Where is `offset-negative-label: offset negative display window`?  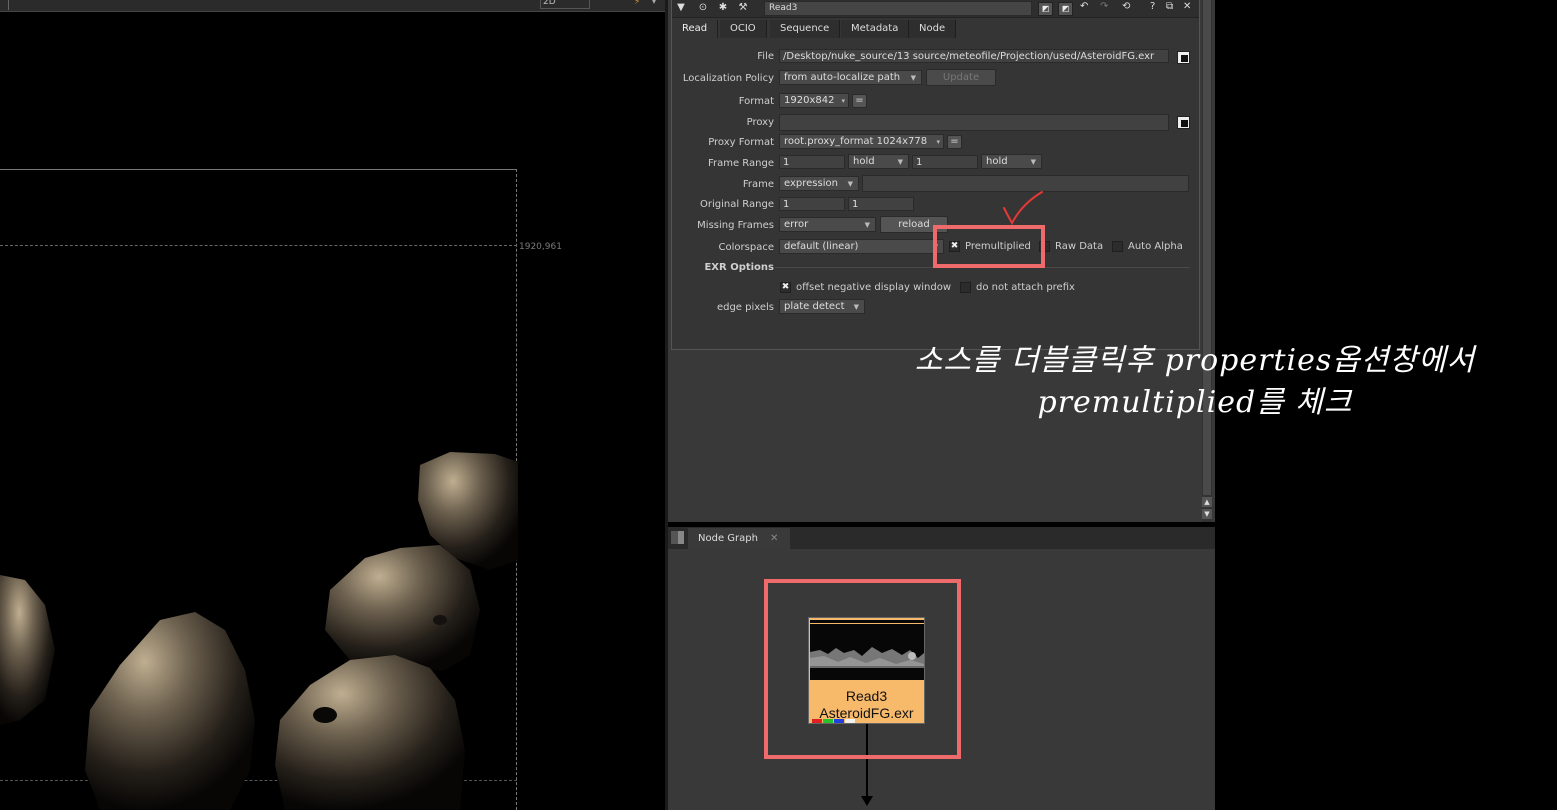 offset-negative-label: offset negative display window is located at coordinates (874, 287).